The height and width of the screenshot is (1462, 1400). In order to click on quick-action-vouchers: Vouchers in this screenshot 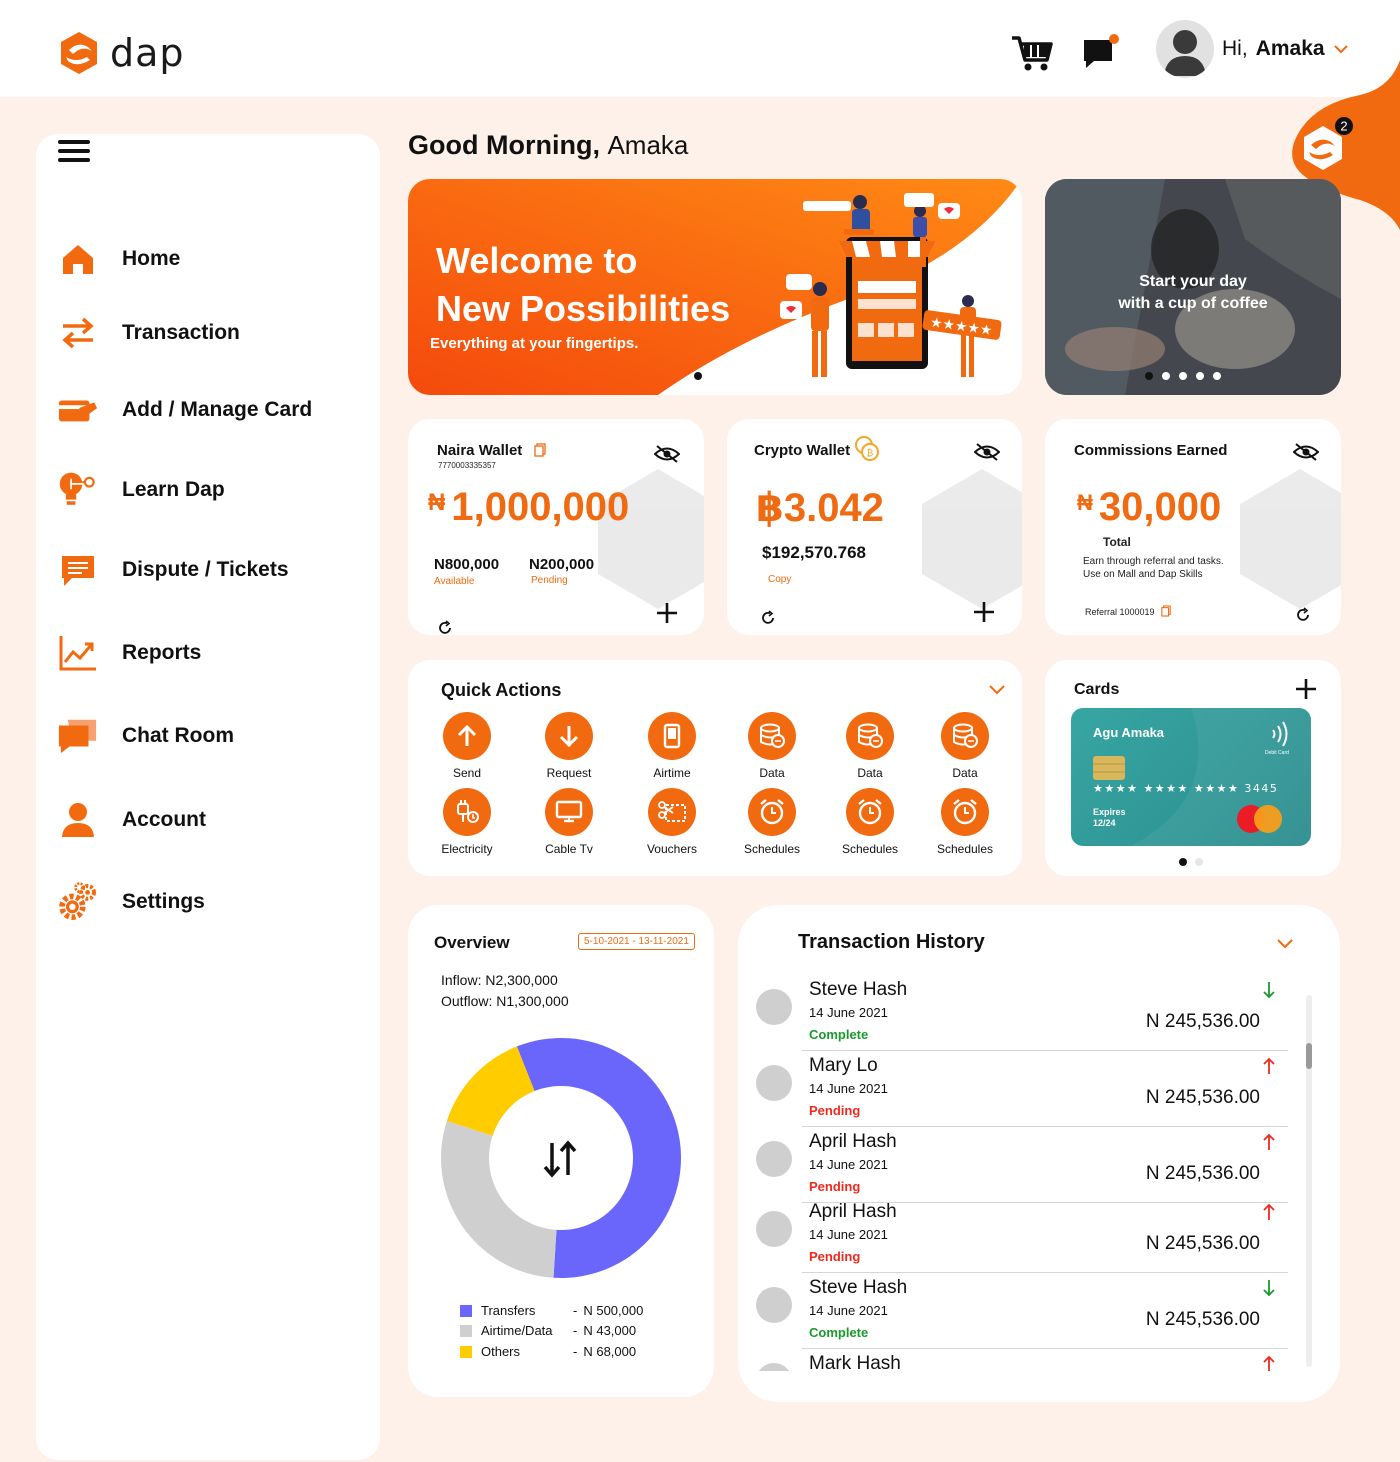, I will do `click(672, 822)`.